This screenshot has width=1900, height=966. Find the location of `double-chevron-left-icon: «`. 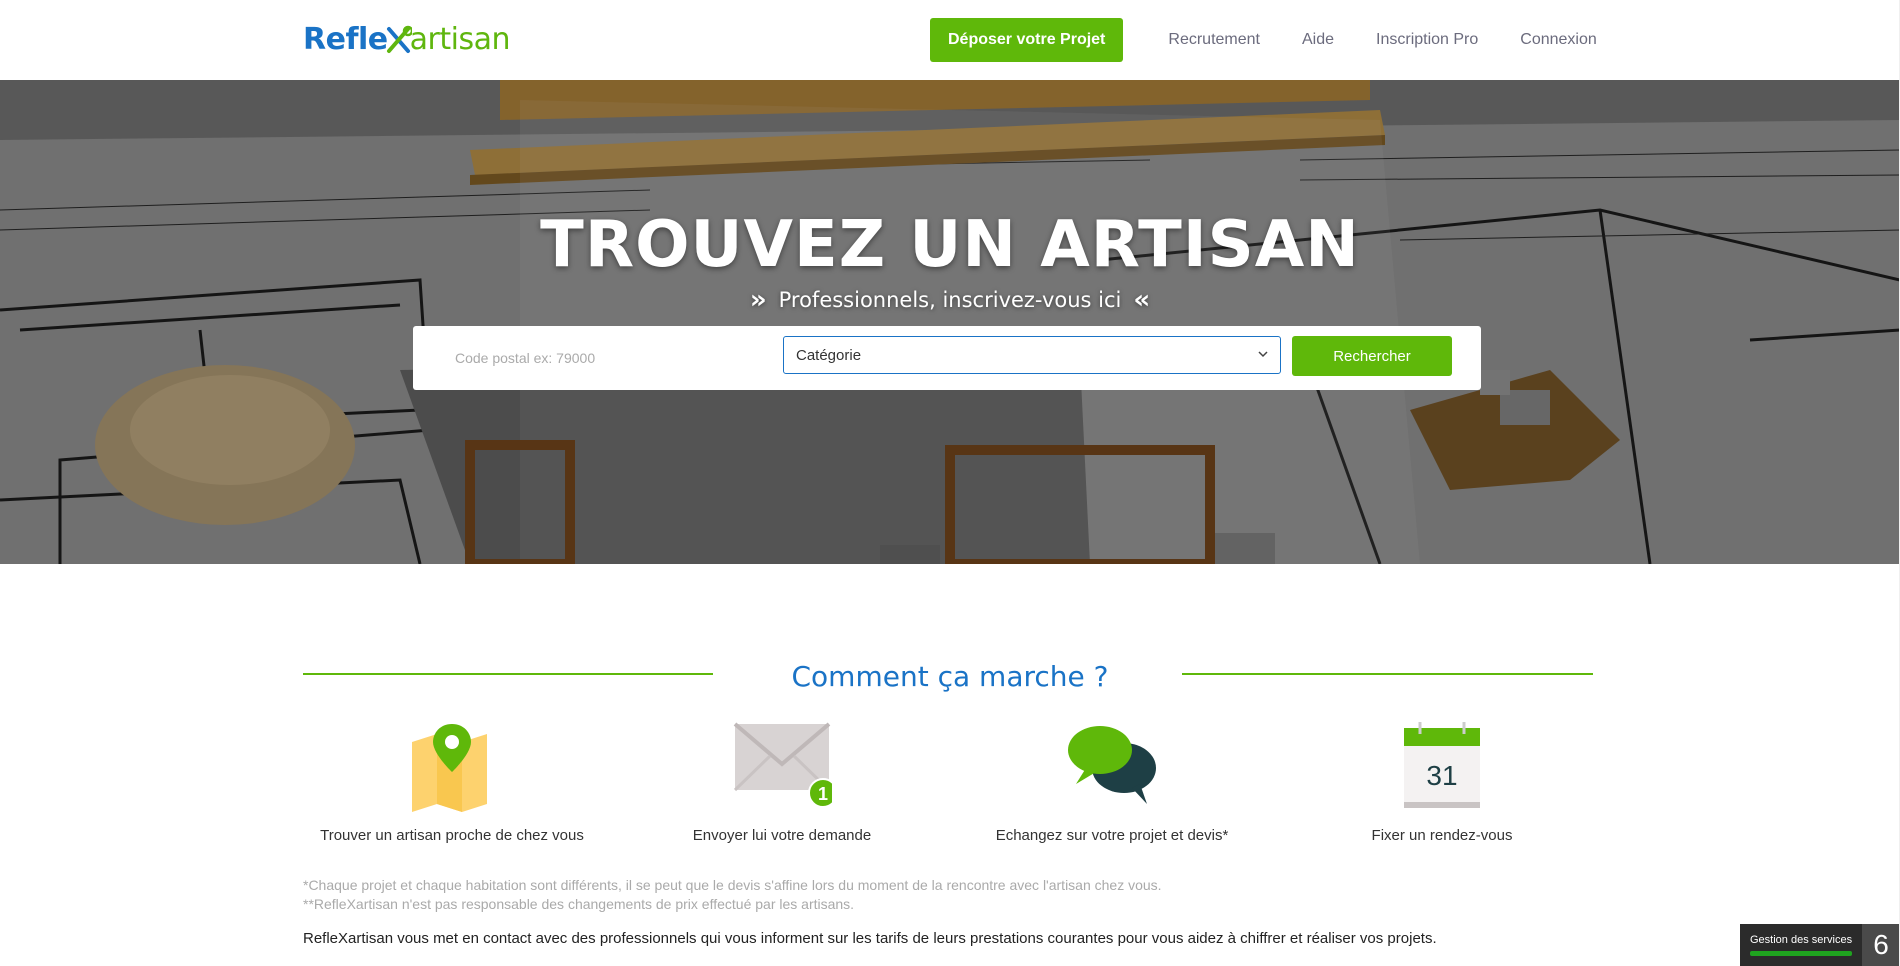

double-chevron-left-icon: « is located at coordinates (1142, 300).